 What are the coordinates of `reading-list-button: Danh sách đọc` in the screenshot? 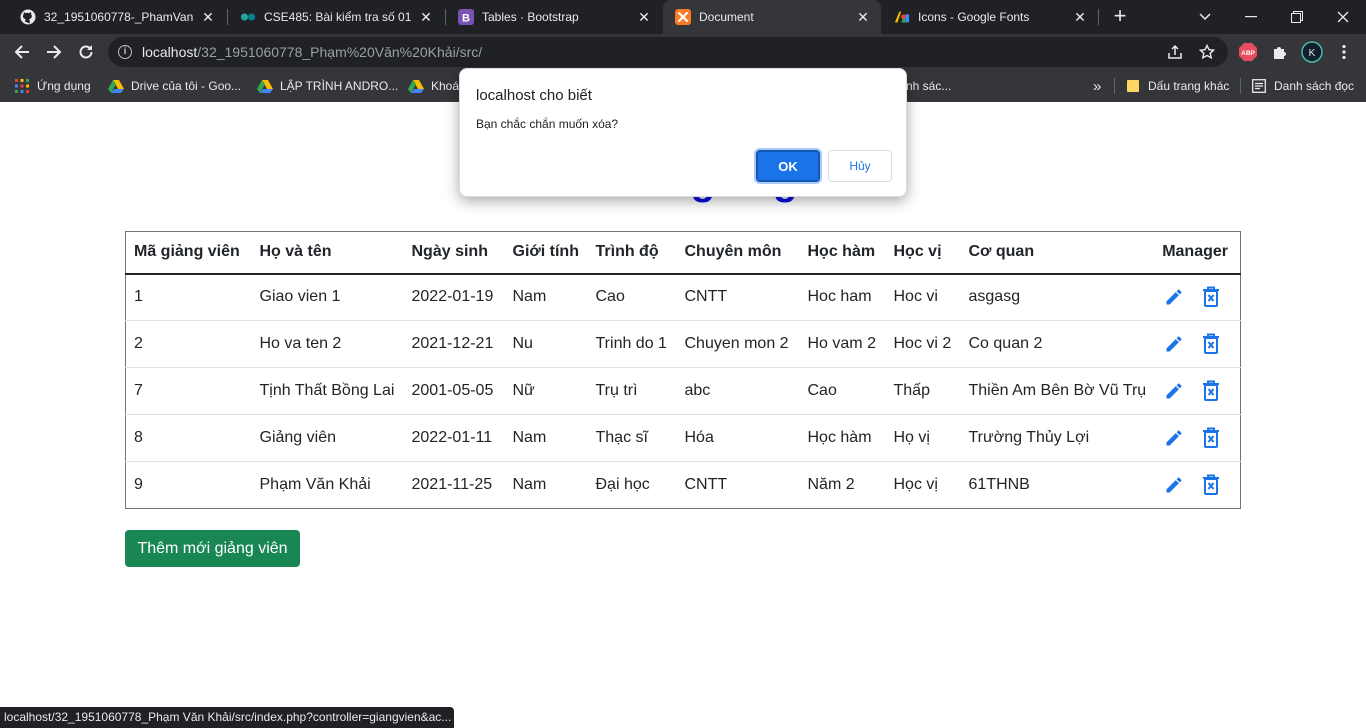 It's located at (1302, 86).